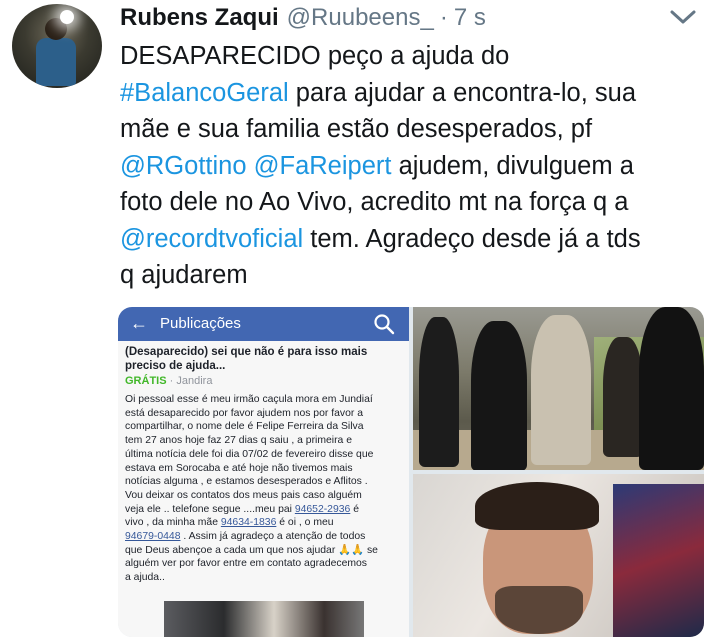 The width and height of the screenshot is (719, 641). I want to click on tweet-timestamp: 7 s, so click(470, 18).